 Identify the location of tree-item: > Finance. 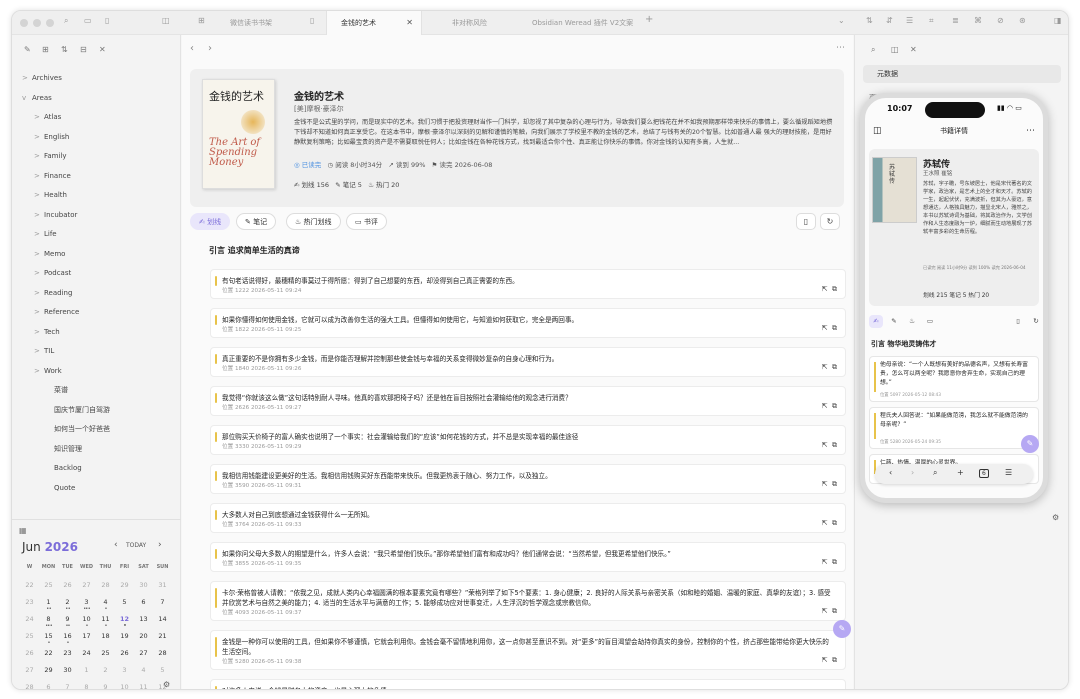
(52, 176).